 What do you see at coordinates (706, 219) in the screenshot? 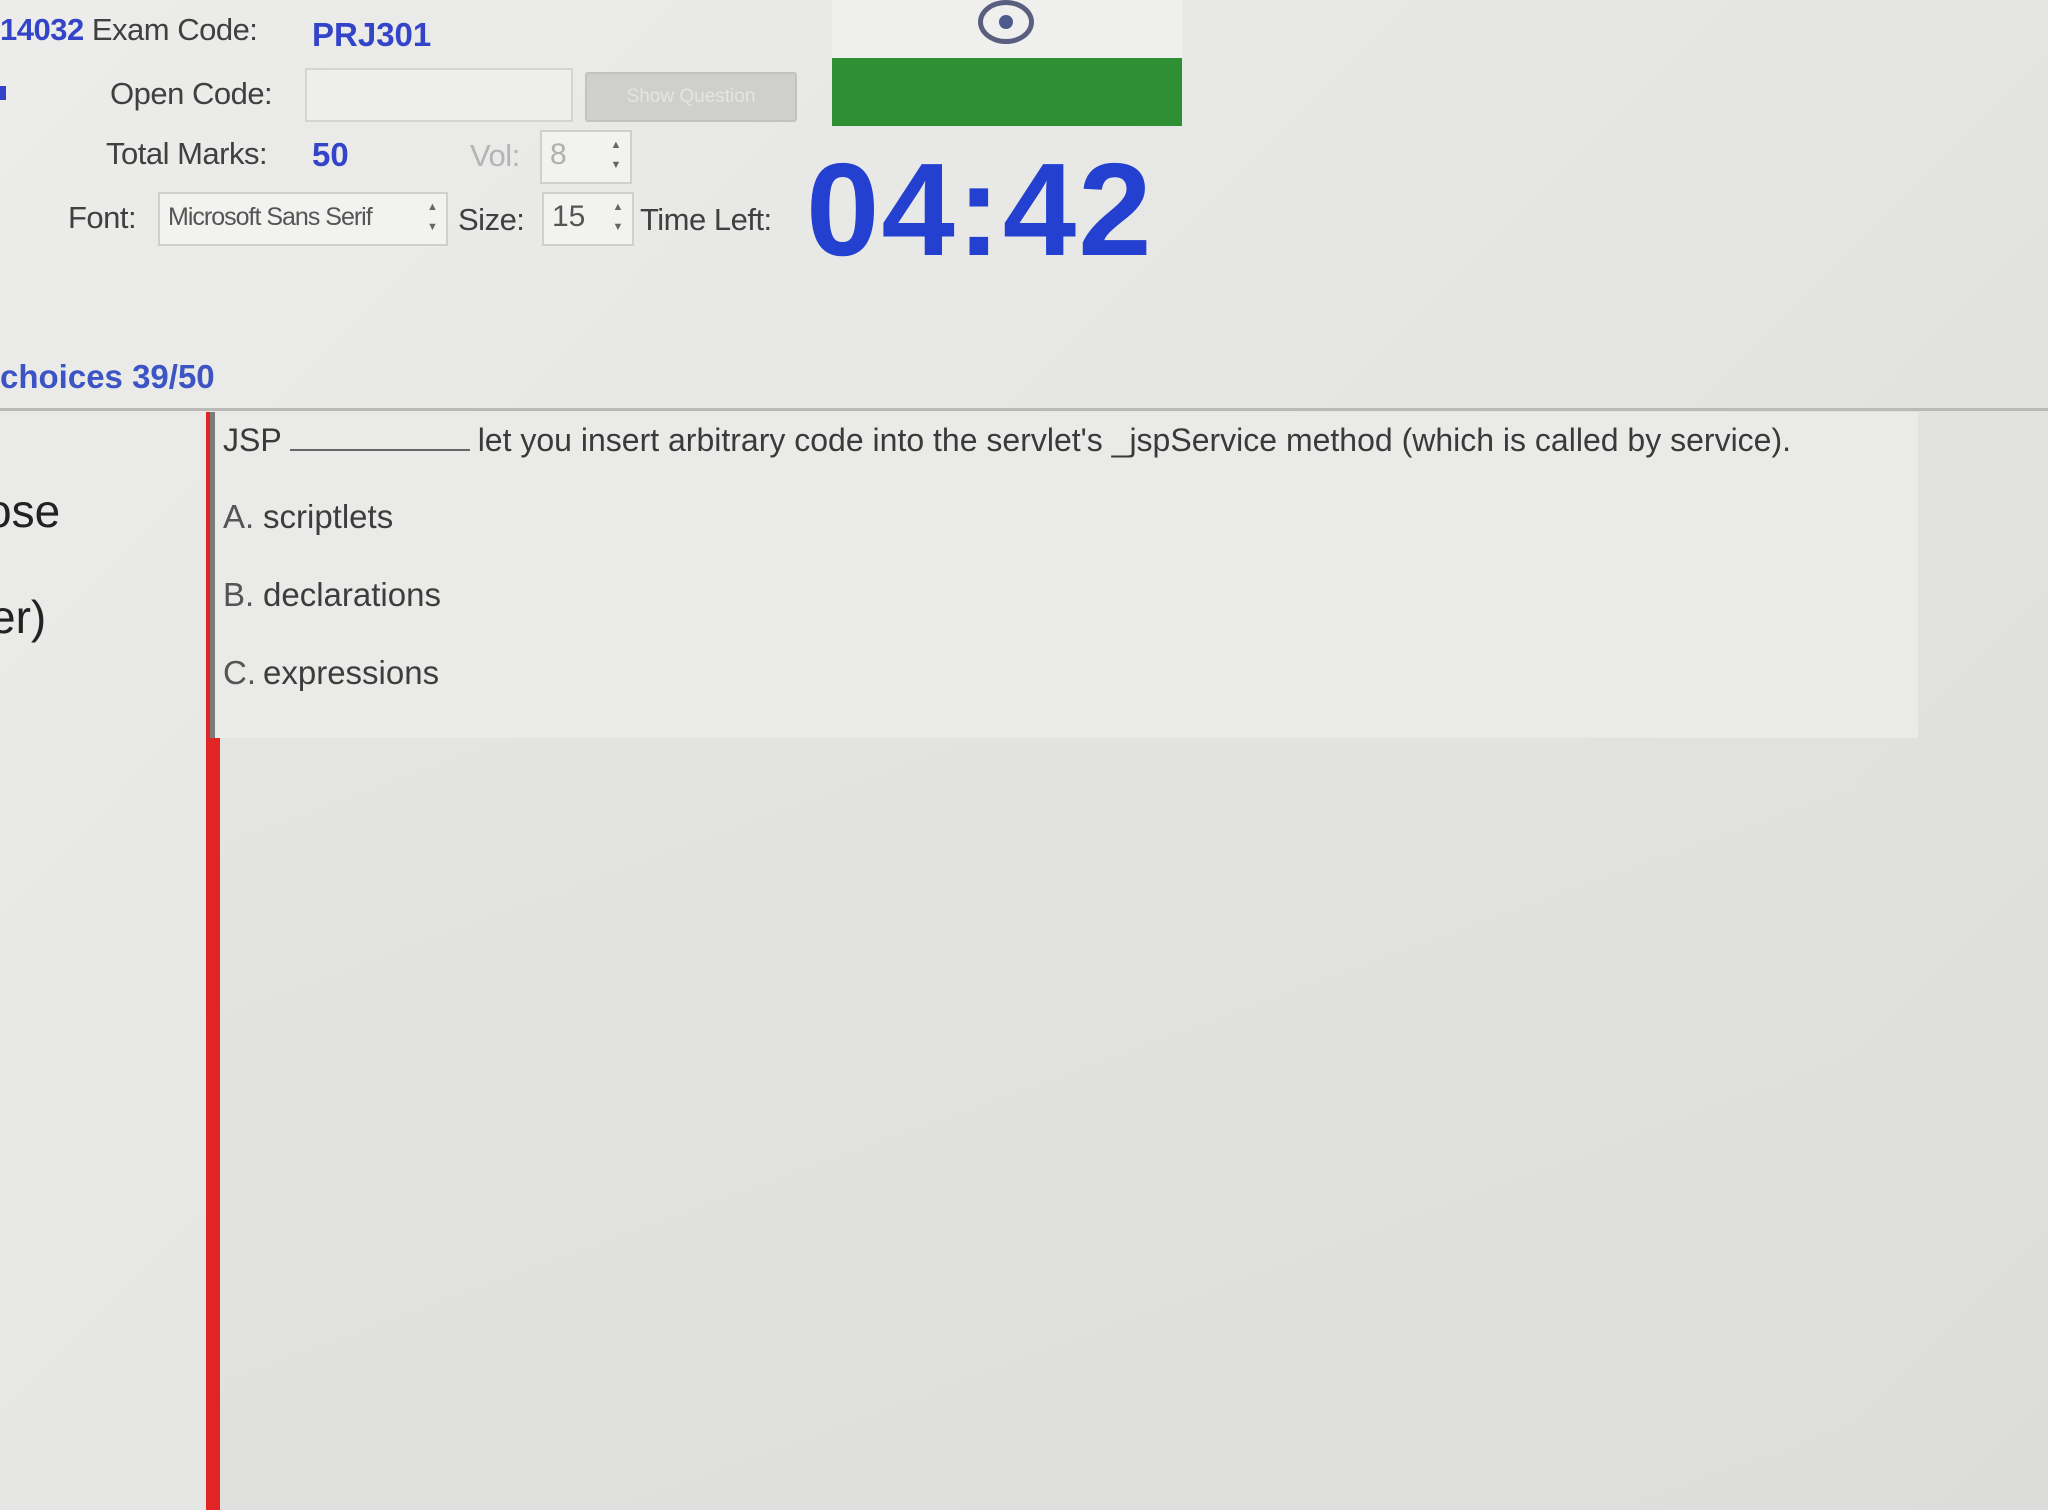
I see `time-left-label: Time Left:` at bounding box center [706, 219].